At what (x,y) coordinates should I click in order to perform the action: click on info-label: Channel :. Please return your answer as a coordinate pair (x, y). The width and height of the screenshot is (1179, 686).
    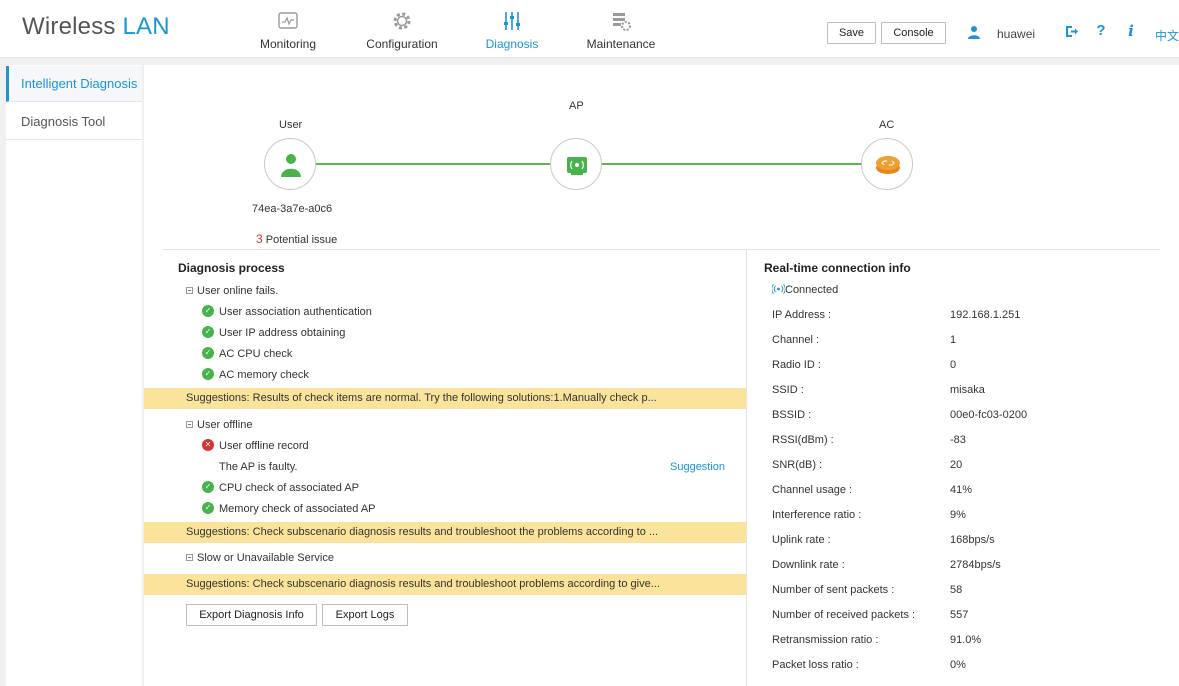
    Looking at the image, I should click on (796, 340).